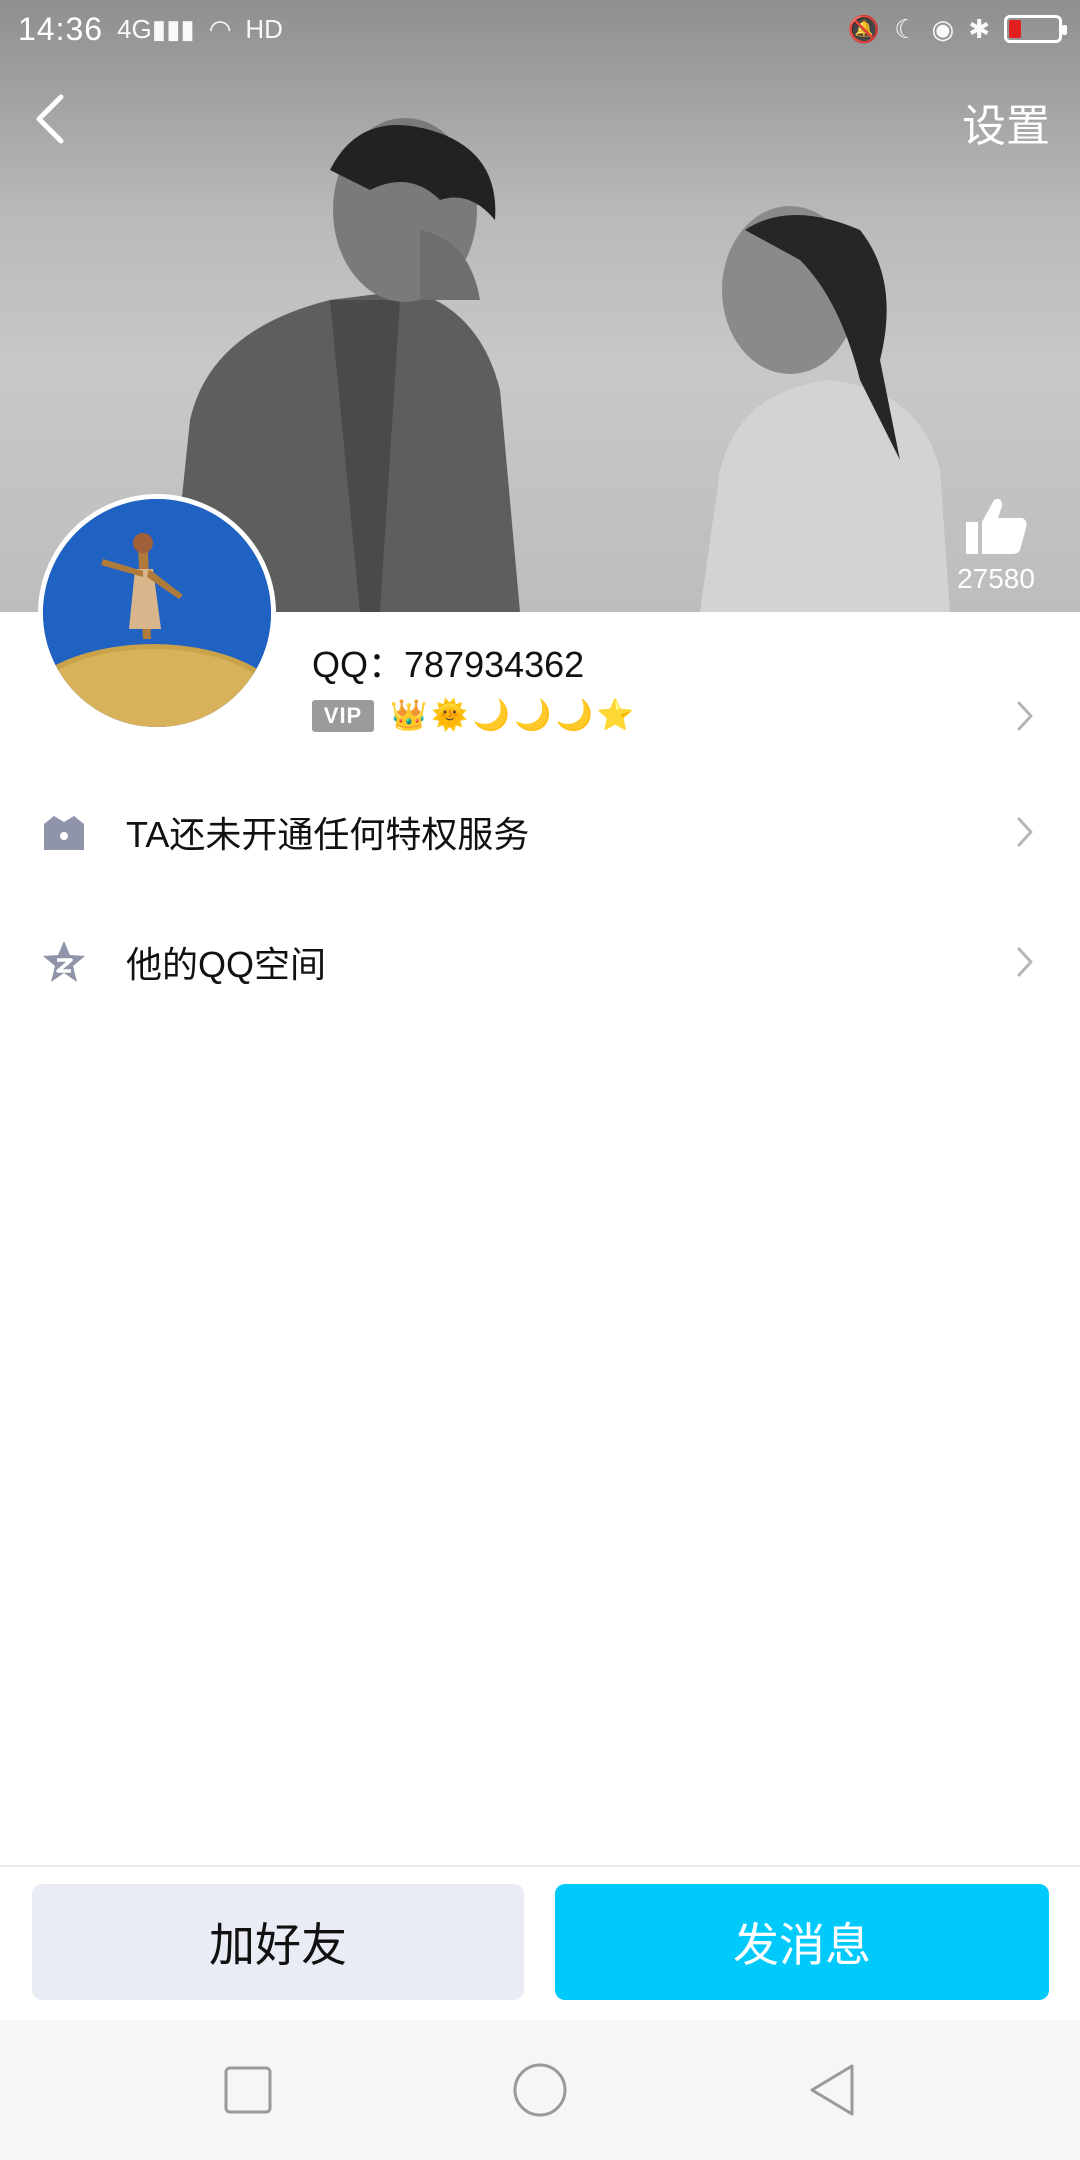 Image resolution: width=1080 pixels, height=2160 pixels. I want to click on hd-icon: HD, so click(264, 28).